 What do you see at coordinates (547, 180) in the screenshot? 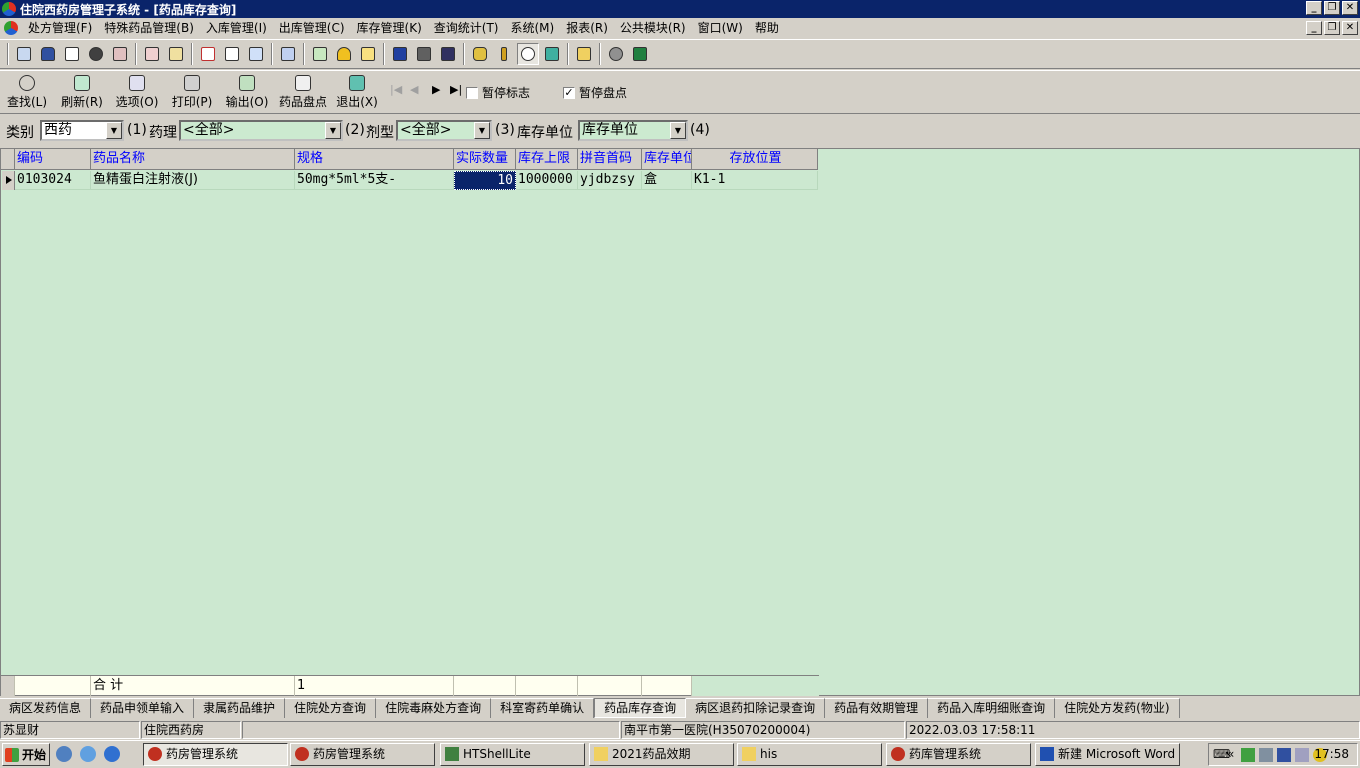
I see `table-cell-stock-limit: 1000000` at bounding box center [547, 180].